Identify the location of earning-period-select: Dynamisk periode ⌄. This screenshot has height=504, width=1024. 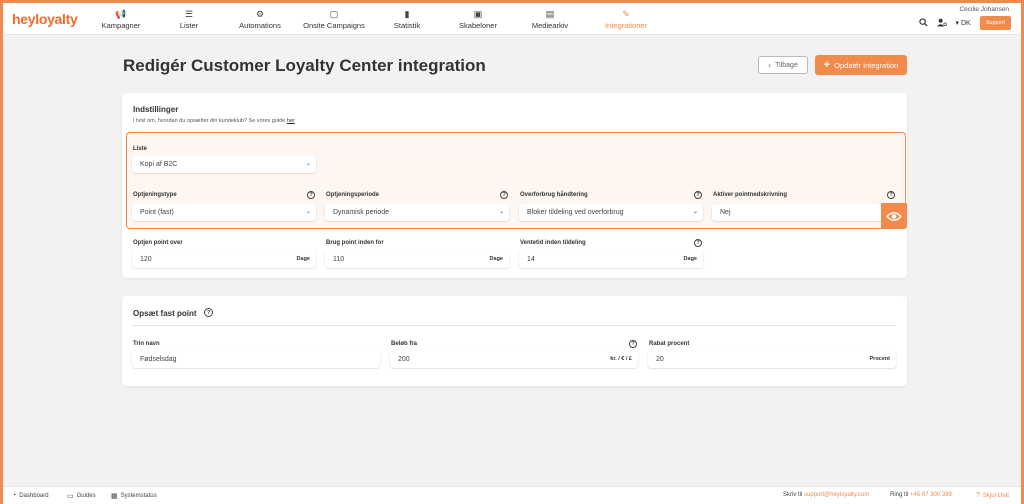
(417, 212).